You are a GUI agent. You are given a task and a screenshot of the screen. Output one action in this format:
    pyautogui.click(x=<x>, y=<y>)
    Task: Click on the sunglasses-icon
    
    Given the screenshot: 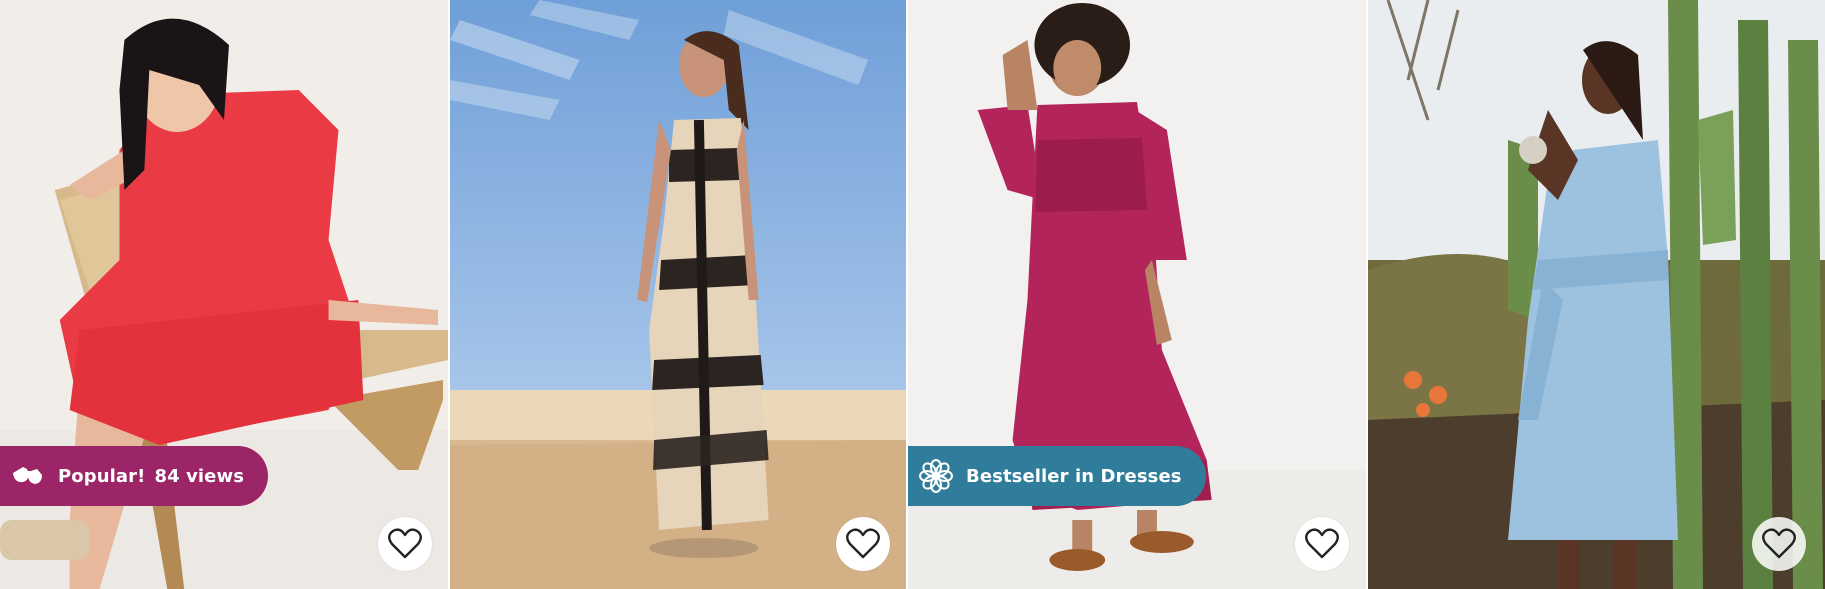 What is the action you would take?
    pyautogui.click(x=28, y=476)
    